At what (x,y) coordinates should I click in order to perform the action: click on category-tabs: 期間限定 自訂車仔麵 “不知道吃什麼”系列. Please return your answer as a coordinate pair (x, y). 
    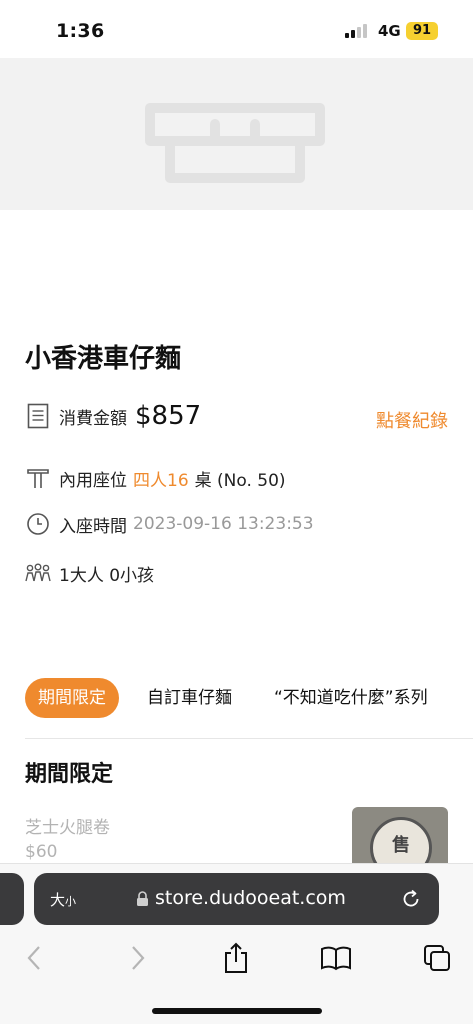
    Looking at the image, I should click on (236, 700).